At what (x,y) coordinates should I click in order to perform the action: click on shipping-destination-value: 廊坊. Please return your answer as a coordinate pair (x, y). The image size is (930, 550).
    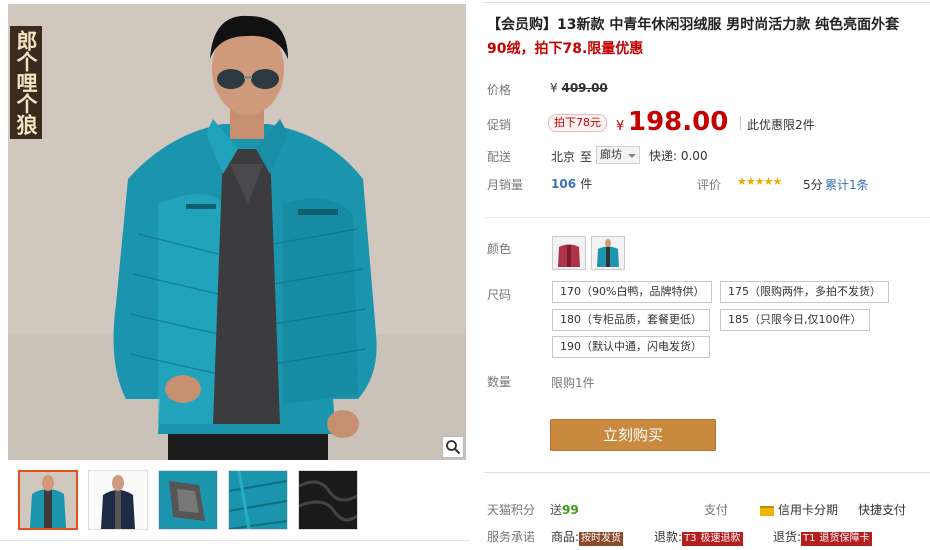
    Looking at the image, I should click on (611, 154).